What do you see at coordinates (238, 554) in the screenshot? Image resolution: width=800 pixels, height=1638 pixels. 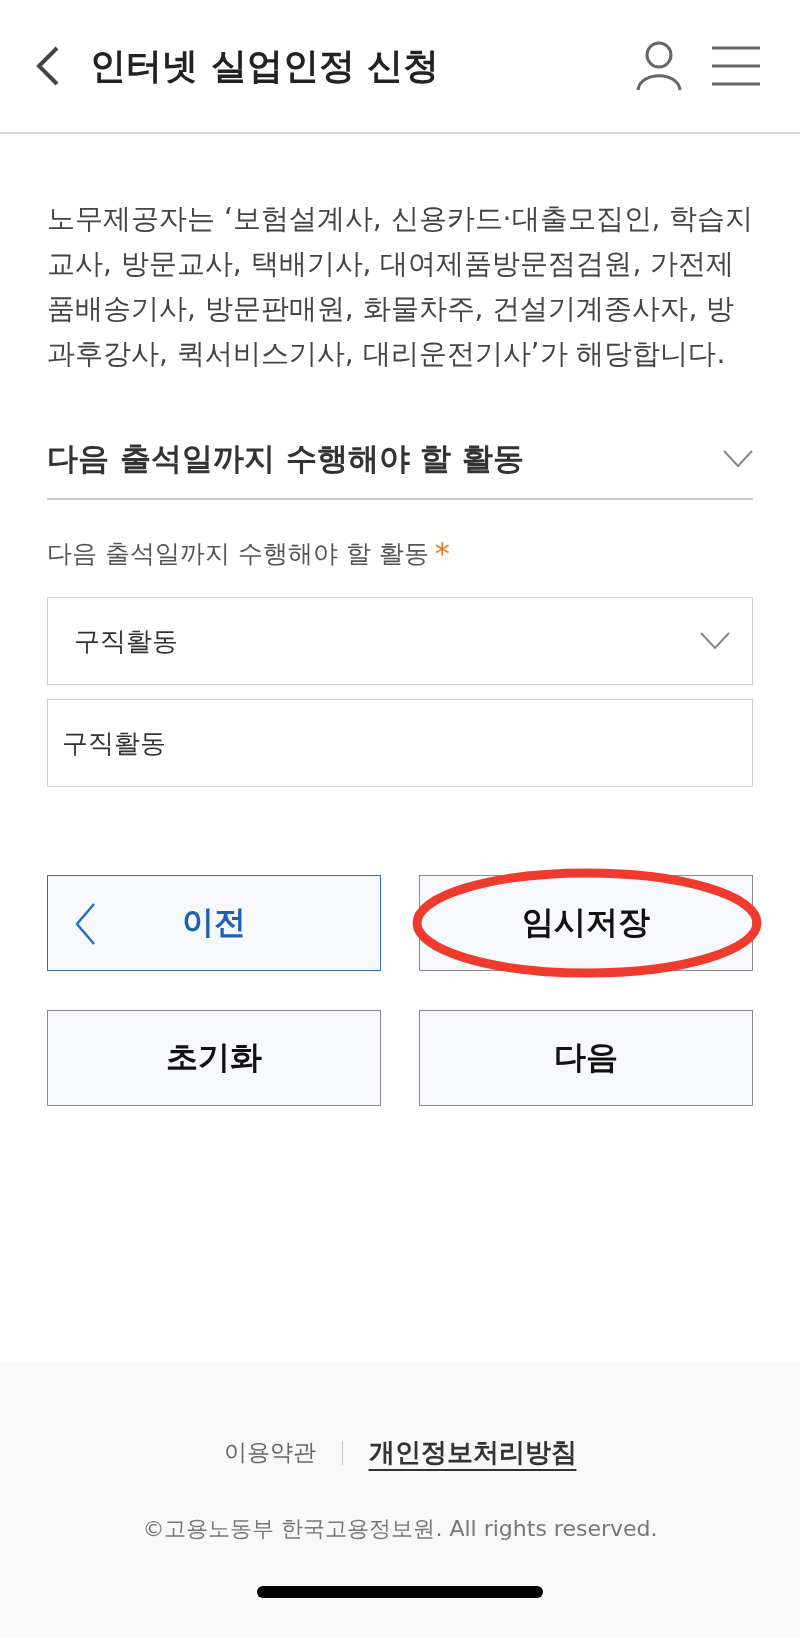 I see `field-label: 다음 출석일까지 수행해야 할 활동` at bounding box center [238, 554].